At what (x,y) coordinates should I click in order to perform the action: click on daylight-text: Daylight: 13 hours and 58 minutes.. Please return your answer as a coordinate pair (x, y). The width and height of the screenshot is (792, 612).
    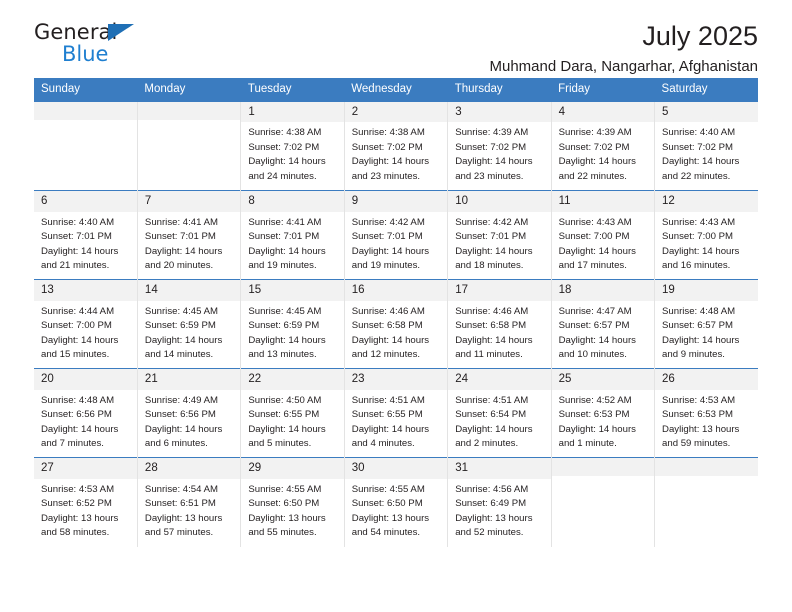
    Looking at the image, I should click on (80, 525).